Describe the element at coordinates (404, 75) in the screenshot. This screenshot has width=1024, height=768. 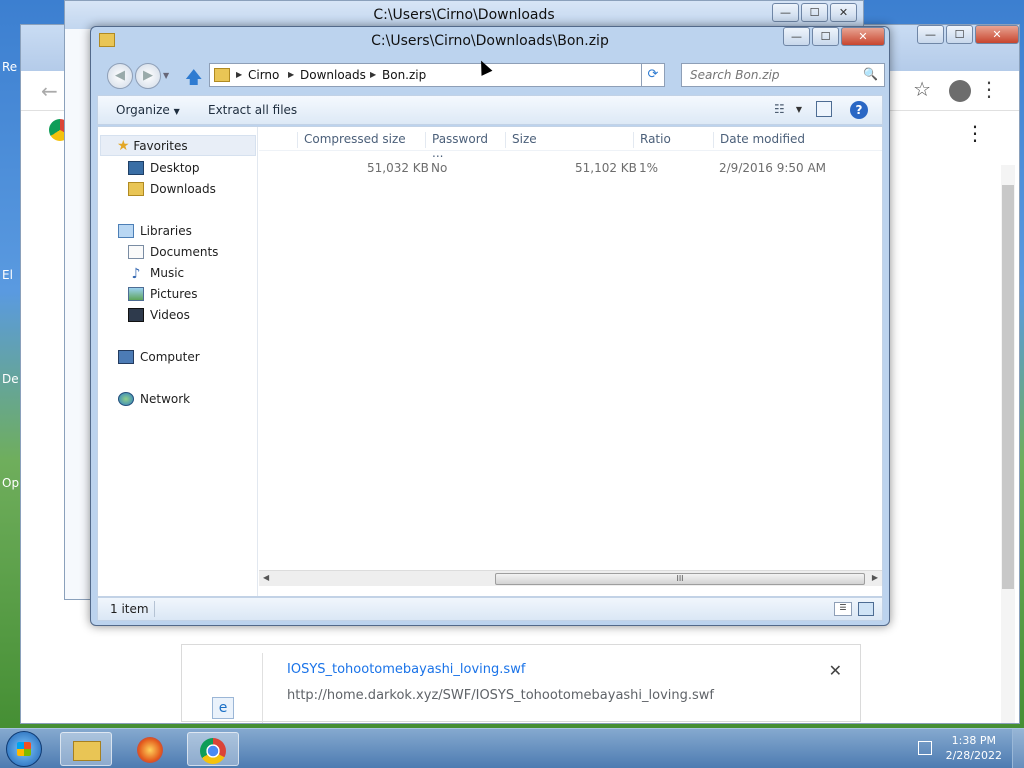
I see `breadcrumb-bon-zip: Bon.zip` at that location.